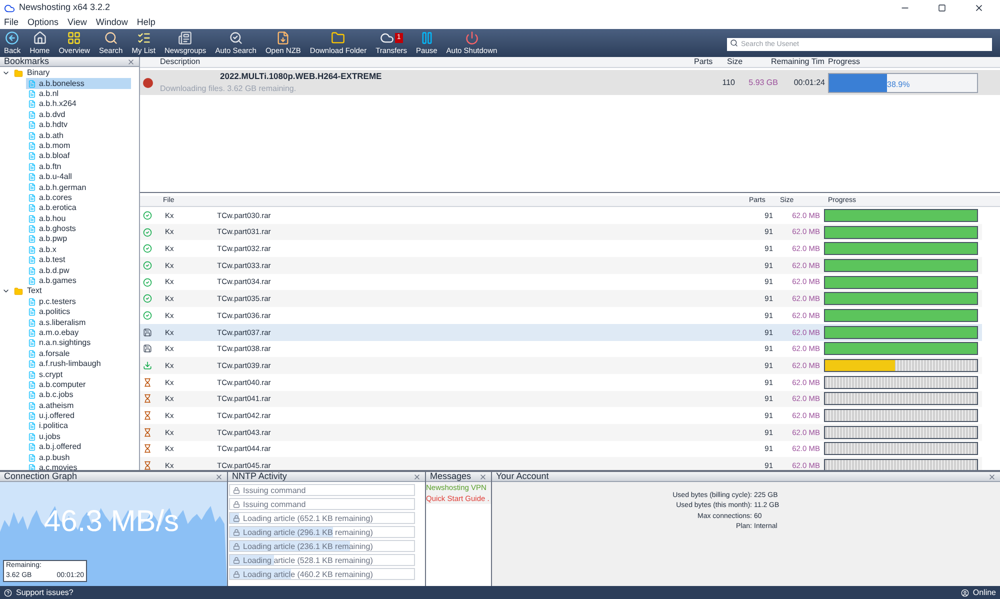  Describe the element at coordinates (112, 23) in the screenshot. I see `menu-item: Window` at that location.